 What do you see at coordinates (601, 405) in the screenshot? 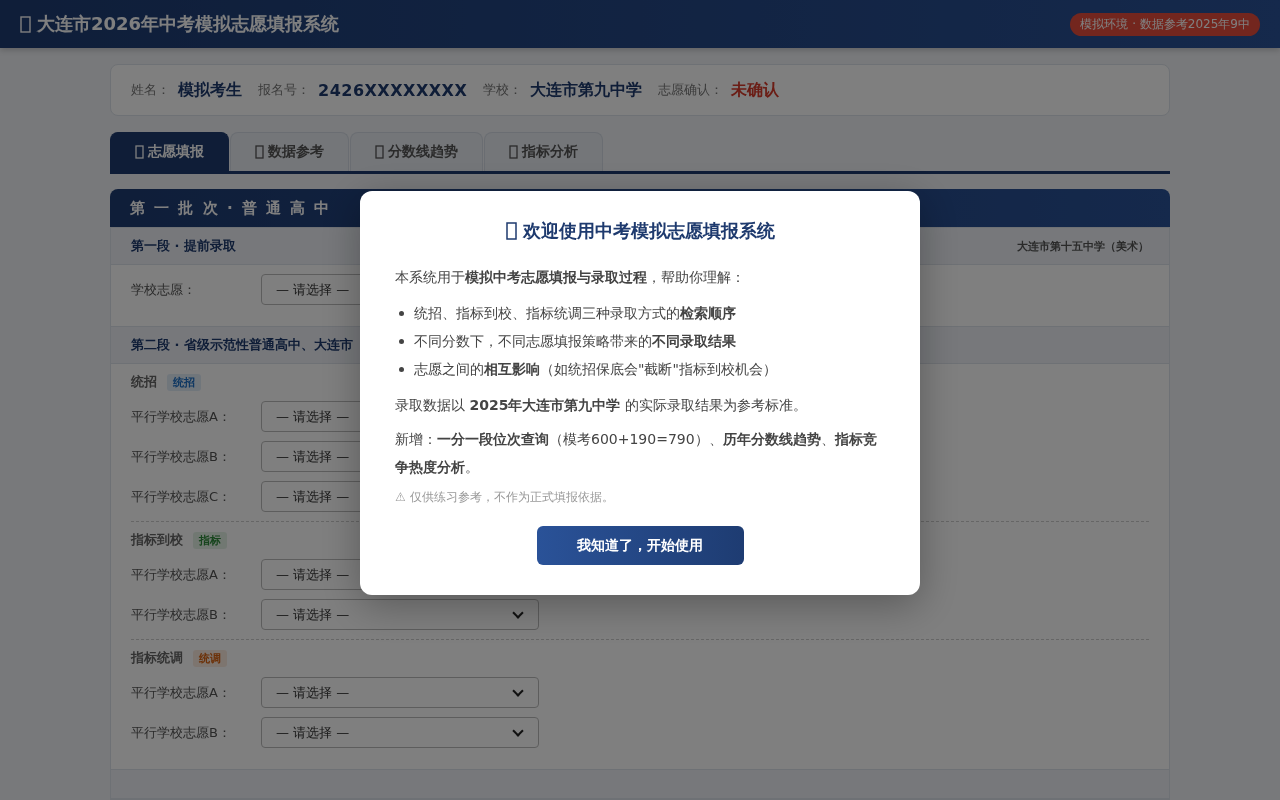
I see `paragraph: 录取数据以 2025年大连市第九中学 的实际录取结果为参考标准。` at bounding box center [601, 405].